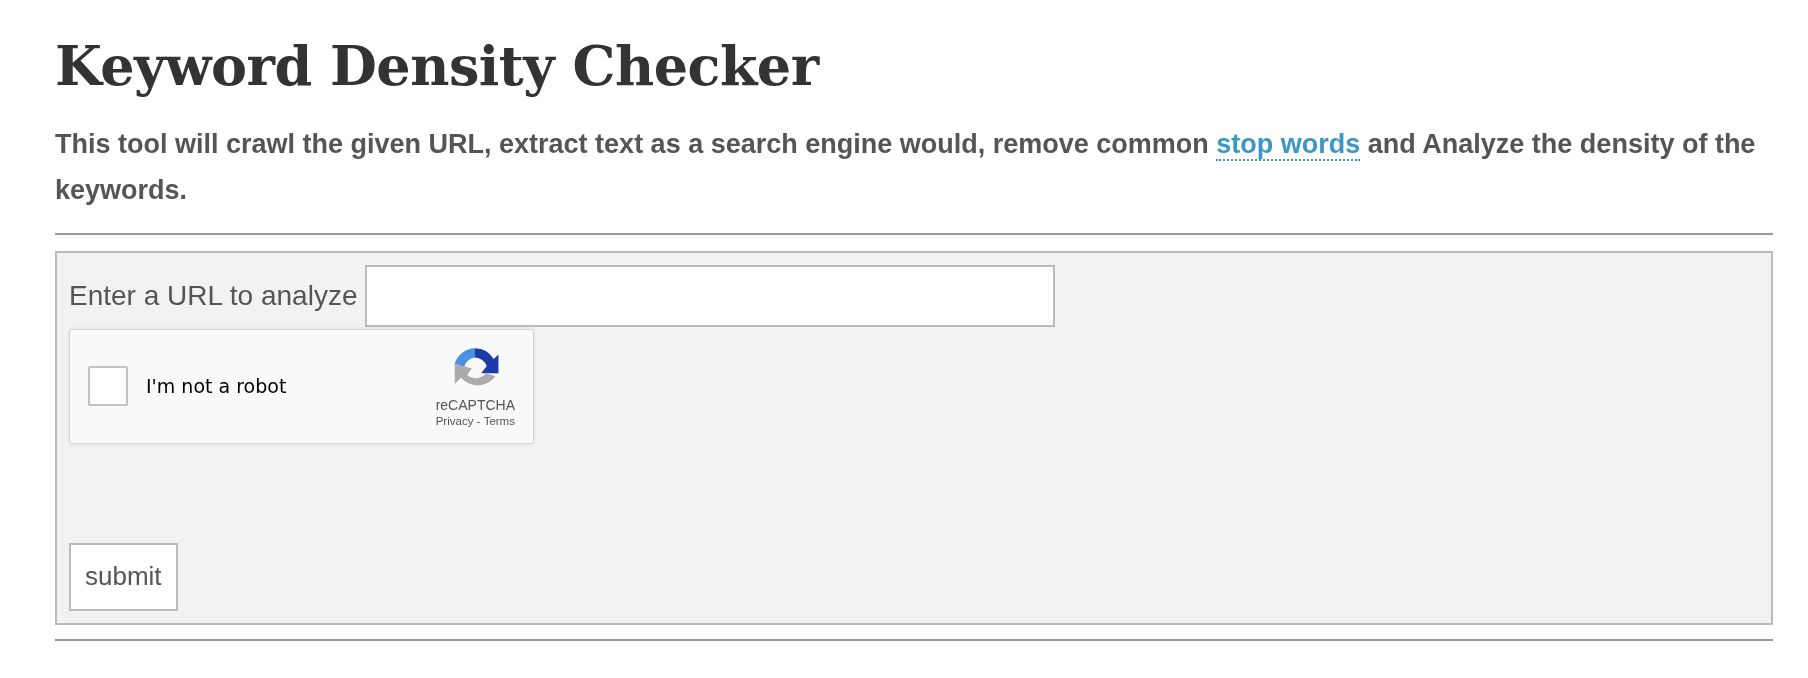  What do you see at coordinates (454, 421) in the screenshot?
I see `privacy-link: Privacy` at bounding box center [454, 421].